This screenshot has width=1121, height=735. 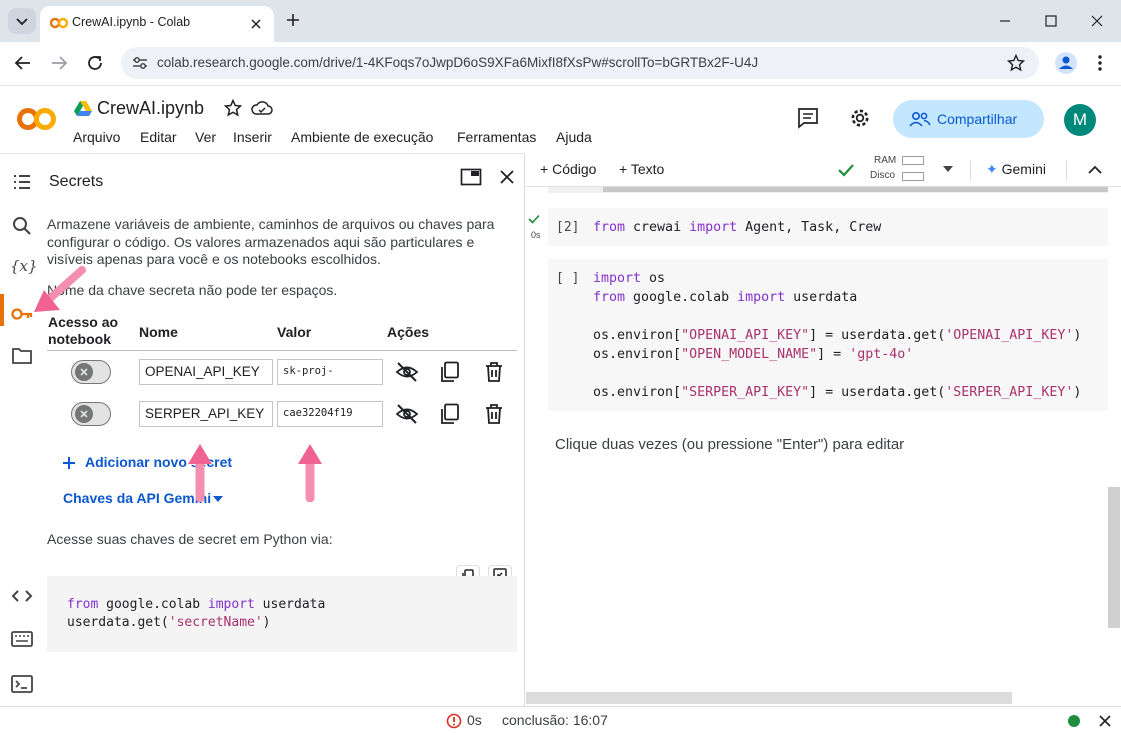 I want to click on code-cell: [2] from crewai import Agent, Task, Crew, so click(x=828, y=227).